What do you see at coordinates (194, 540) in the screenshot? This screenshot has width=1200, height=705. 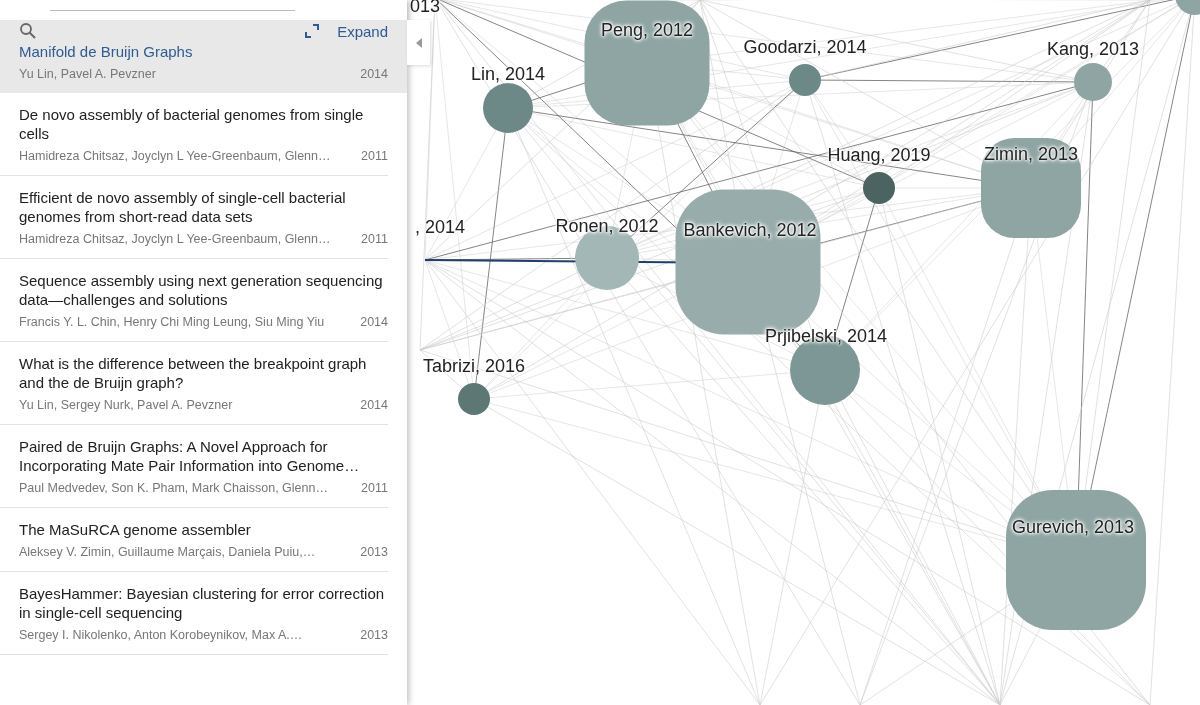 I see `paper-item: The MaSuRCA genome assembler Aleksey V. Zimin, Guillaume Marçais, Daniela Puiu,… 2013` at bounding box center [194, 540].